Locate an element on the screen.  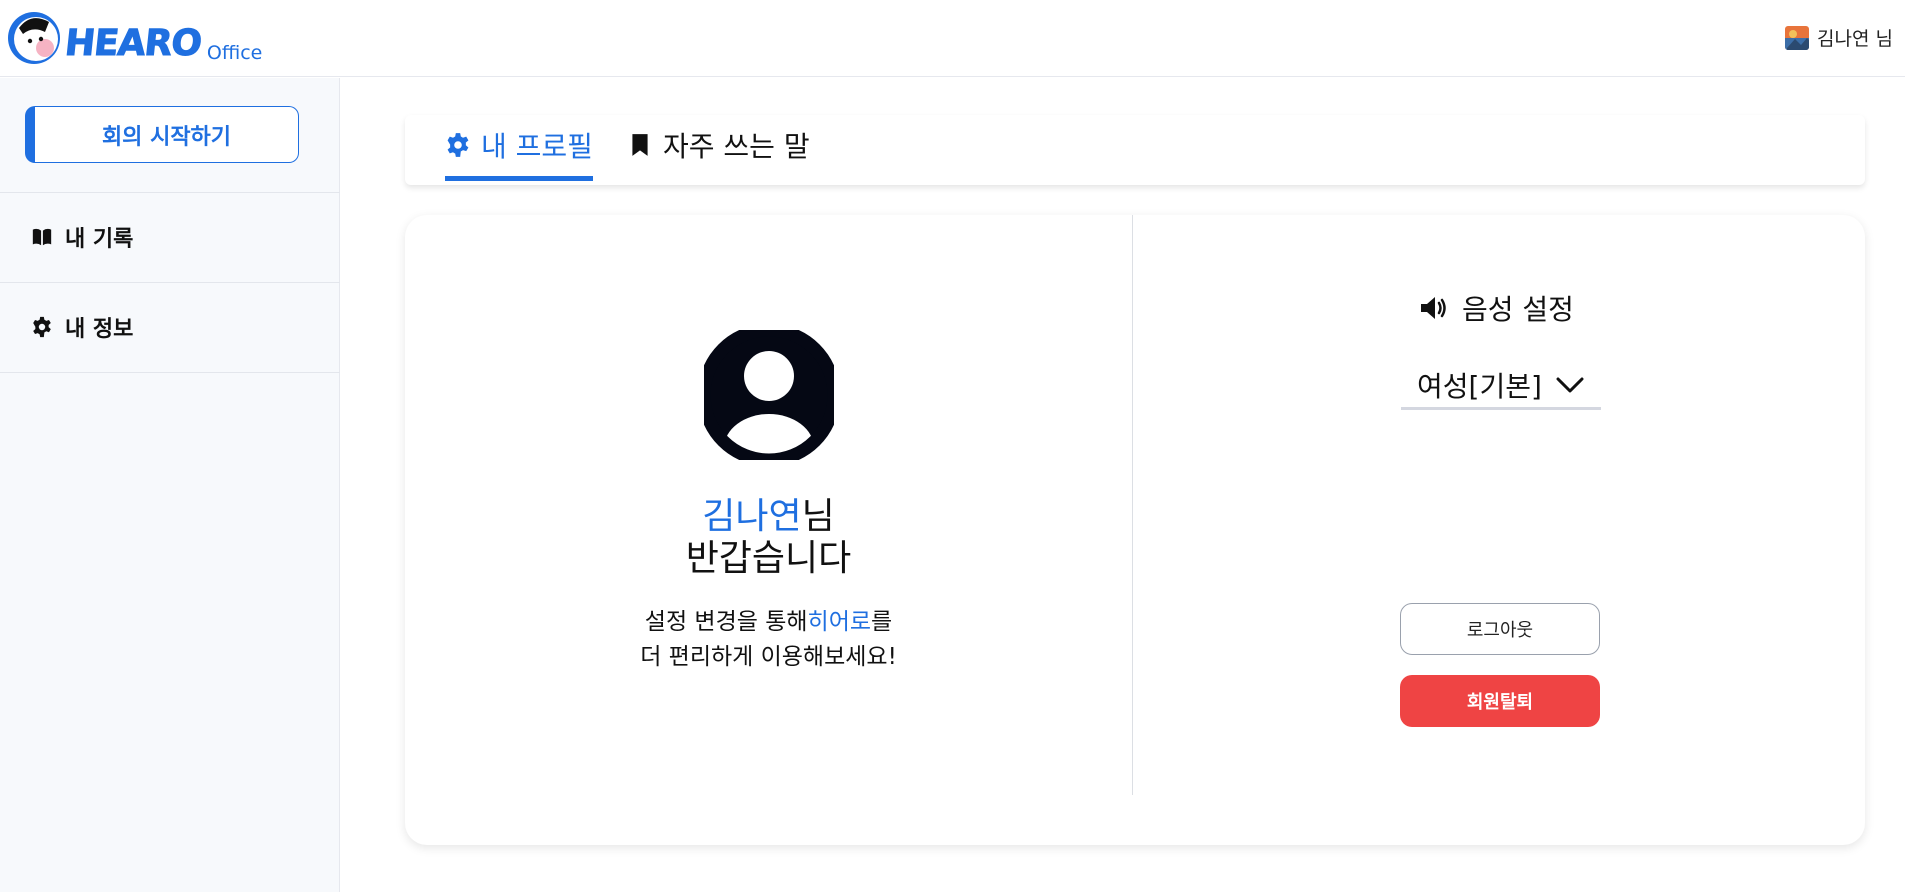
voice-settings-title: 음성 설정 is located at coordinates (1496, 308).